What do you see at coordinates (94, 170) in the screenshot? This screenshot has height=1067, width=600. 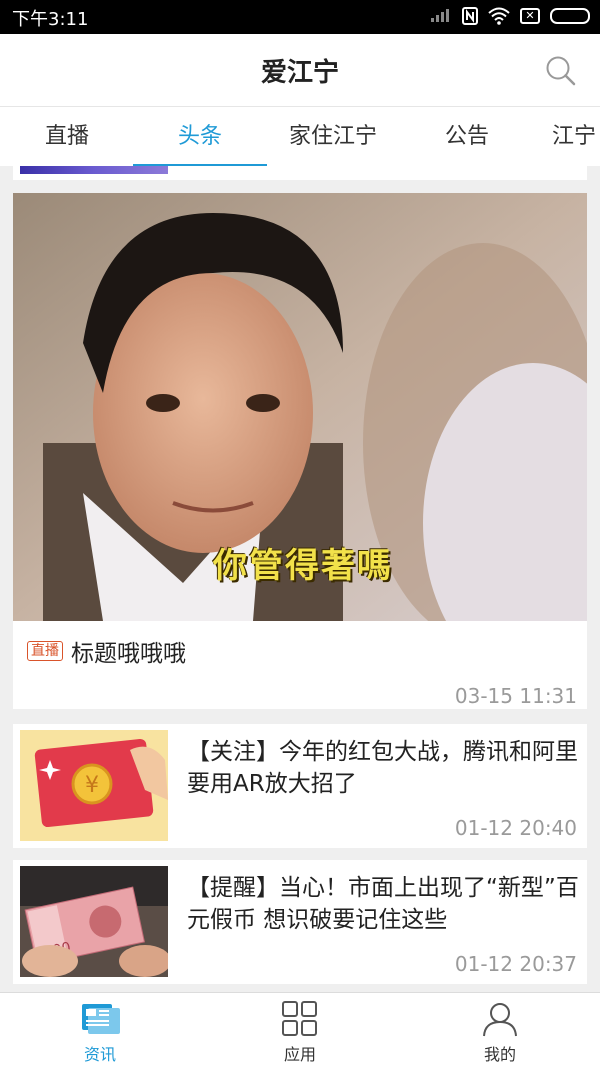 I see `news-thumbnail` at bounding box center [94, 170].